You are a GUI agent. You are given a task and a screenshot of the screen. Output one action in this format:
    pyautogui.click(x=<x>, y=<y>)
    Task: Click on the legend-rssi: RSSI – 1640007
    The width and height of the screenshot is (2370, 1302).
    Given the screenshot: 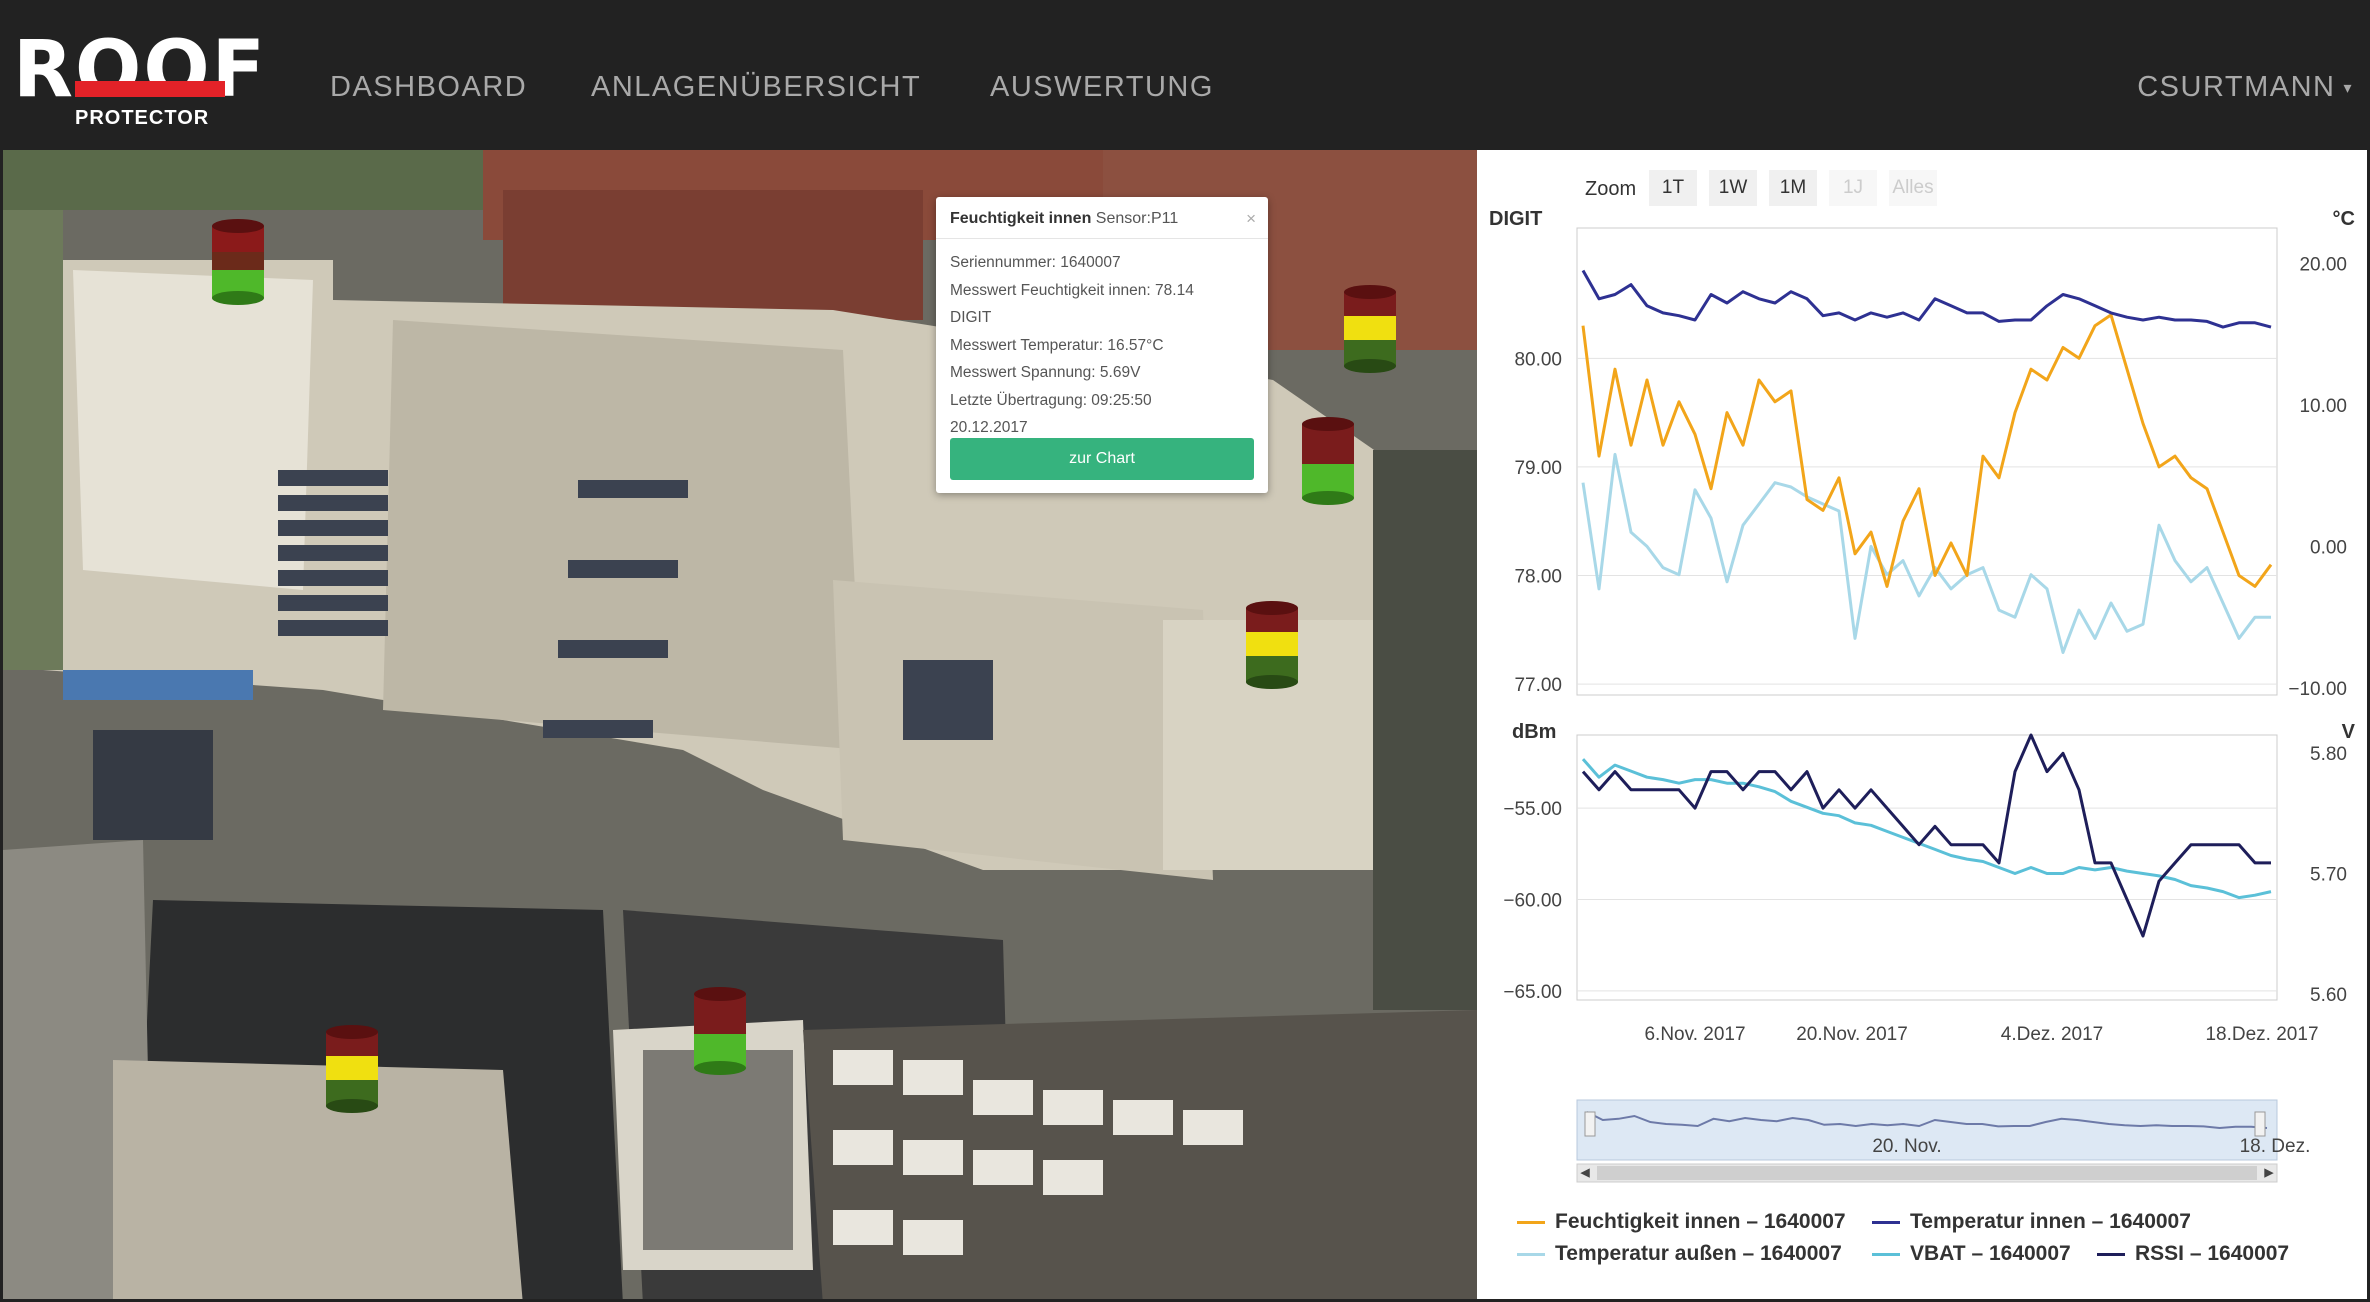 What is the action you would take?
    pyautogui.click(x=2193, y=1254)
    